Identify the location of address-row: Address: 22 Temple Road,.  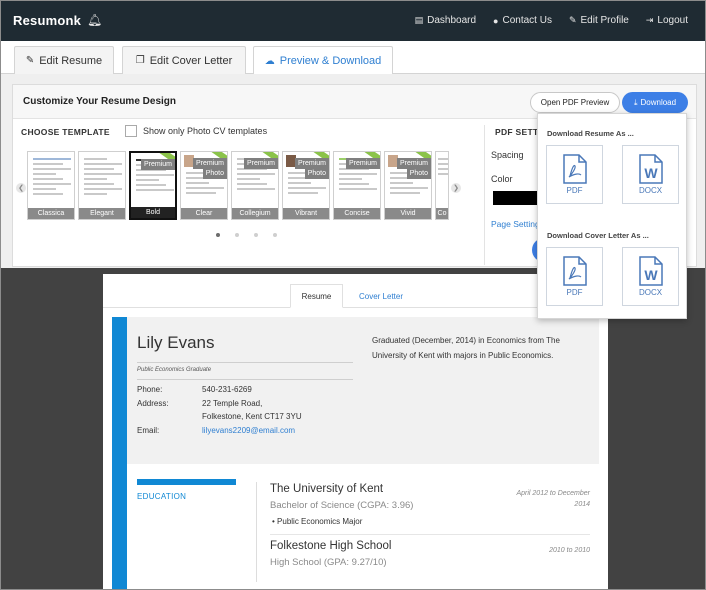
(199, 403).